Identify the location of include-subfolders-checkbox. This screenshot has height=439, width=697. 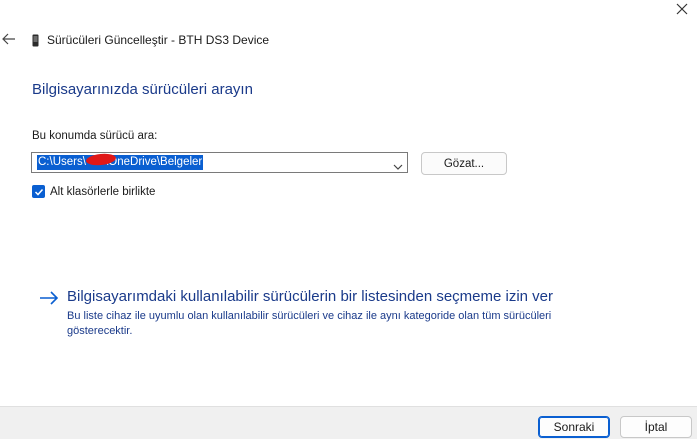
(38, 191).